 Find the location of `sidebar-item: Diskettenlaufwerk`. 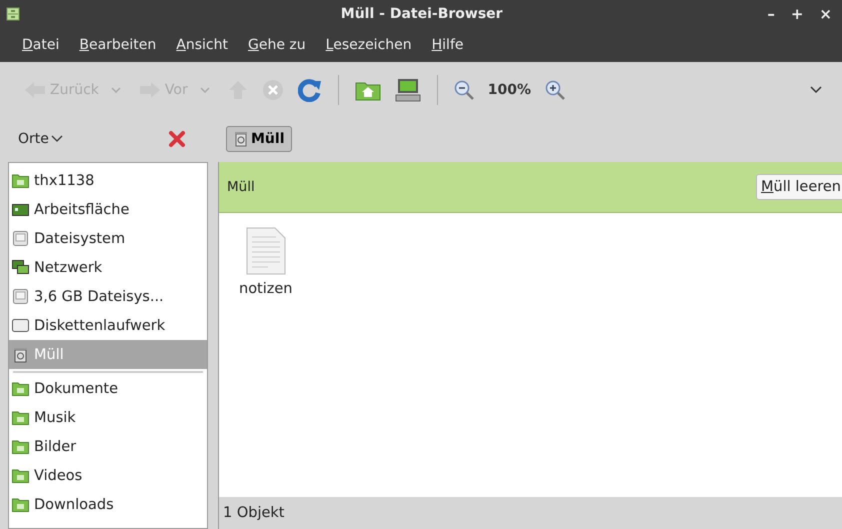

sidebar-item: Diskettenlaufwerk is located at coordinates (108, 325).